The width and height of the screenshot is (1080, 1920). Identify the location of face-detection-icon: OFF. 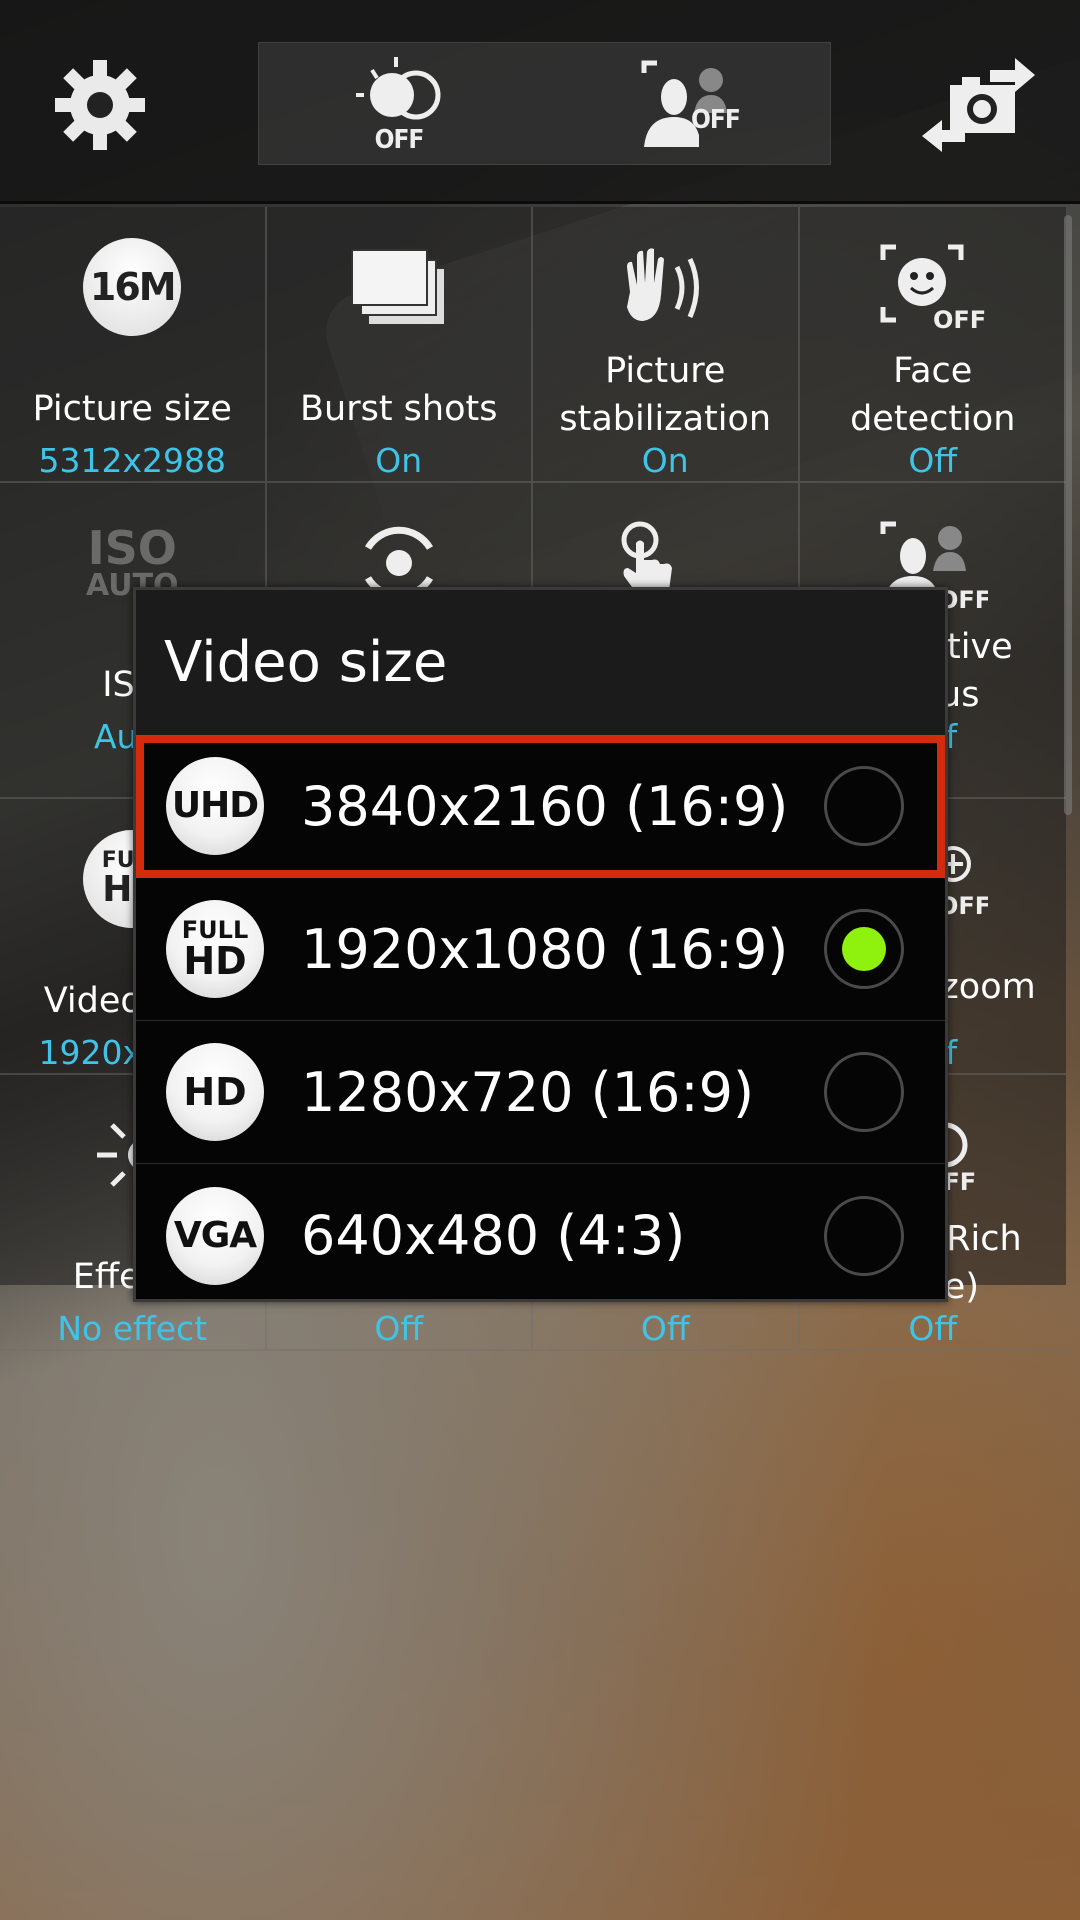
(933, 288).